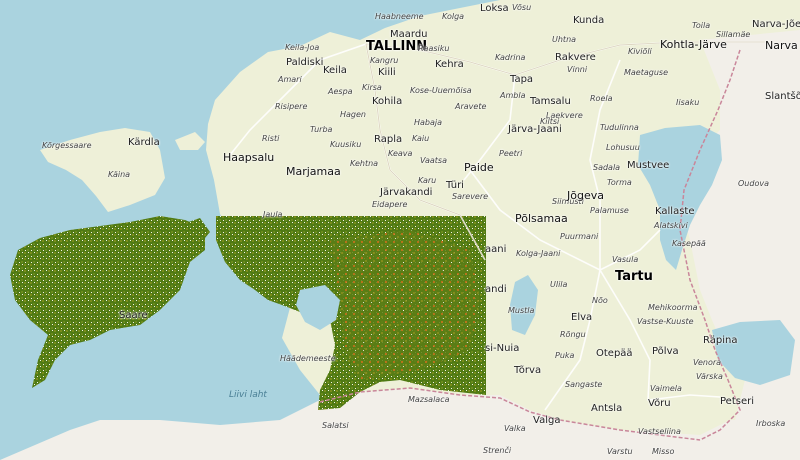 The width and height of the screenshot is (800, 460). I want to click on label-voru: Võru, so click(659, 403).